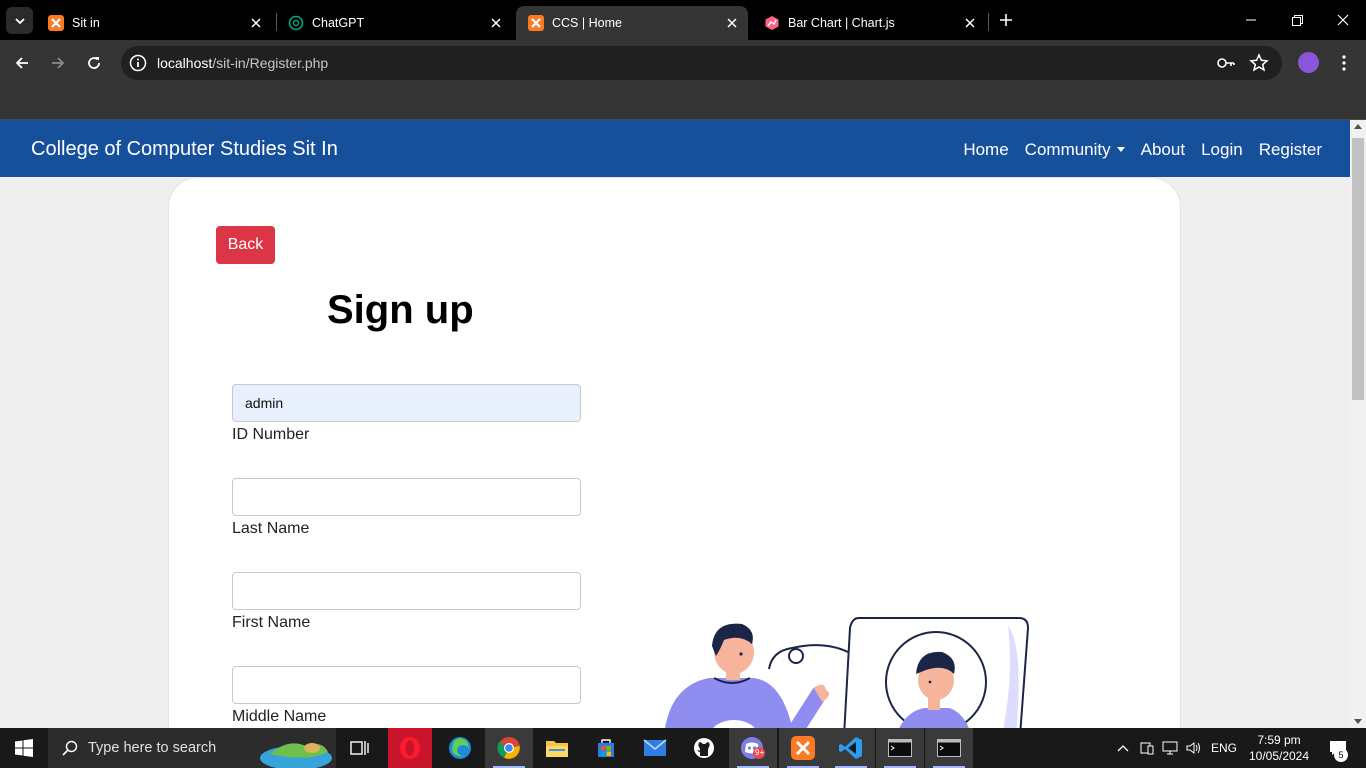 The height and width of the screenshot is (768, 1366). What do you see at coordinates (701, 63) in the screenshot?
I see `address-bar: localhost/sit-in/Register.php` at bounding box center [701, 63].